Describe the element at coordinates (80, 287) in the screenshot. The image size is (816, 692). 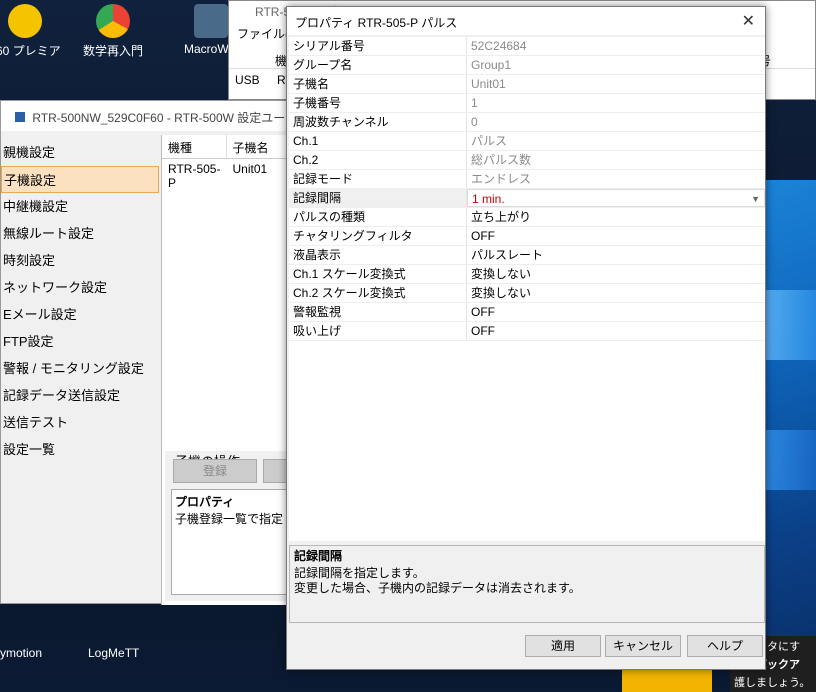
I see `nav-item-network: ネットワーク設定` at that location.